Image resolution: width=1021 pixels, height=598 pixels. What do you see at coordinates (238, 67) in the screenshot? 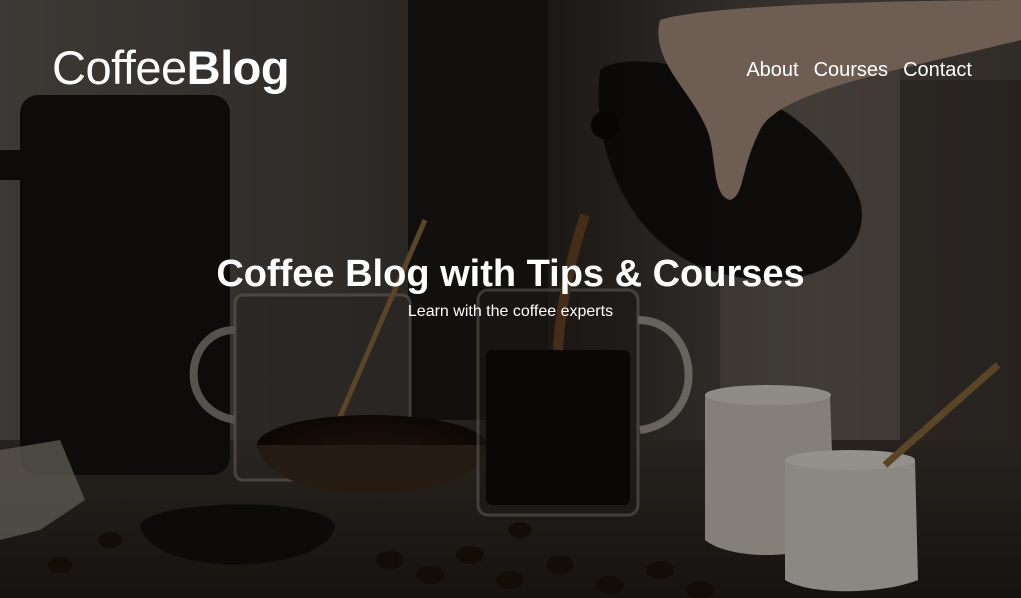
I see `logo-bold-text: Blog` at bounding box center [238, 67].